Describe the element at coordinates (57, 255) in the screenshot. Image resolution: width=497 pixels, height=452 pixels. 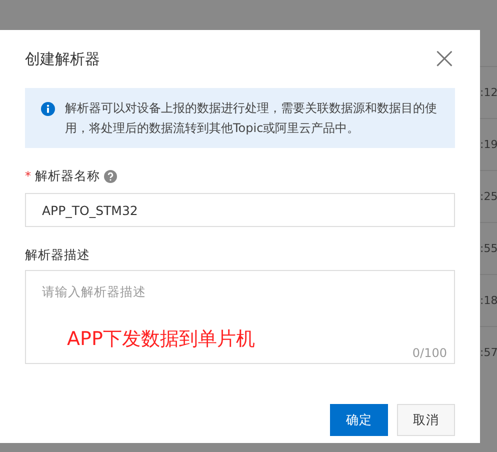
I see `field-label: 解析器描述` at that location.